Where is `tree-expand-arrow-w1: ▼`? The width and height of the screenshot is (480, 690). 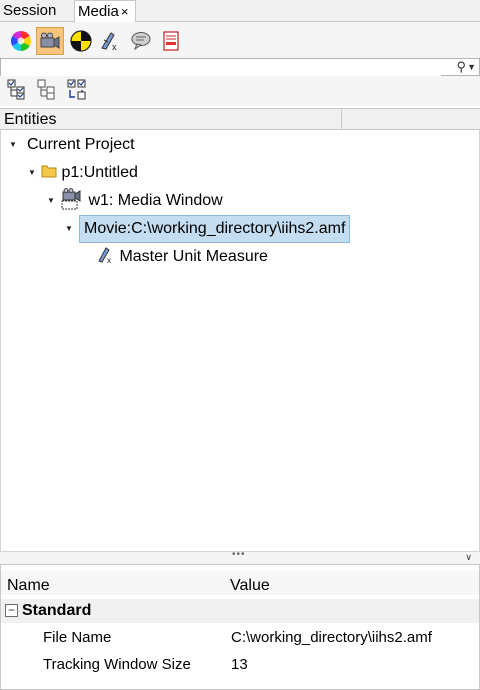 tree-expand-arrow-w1: ▼ is located at coordinates (51, 201).